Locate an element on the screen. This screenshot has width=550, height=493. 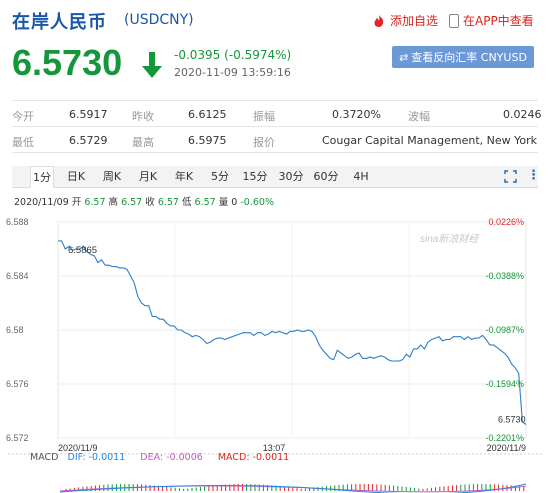
last-price-annotation: 6.5730 is located at coordinates (512, 420).